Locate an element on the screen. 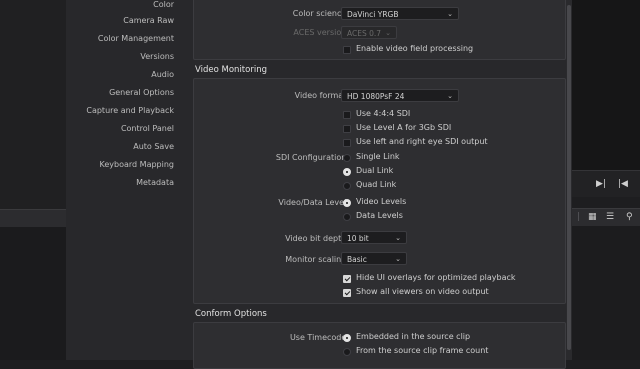  left-lower-panel is located at coordinates (33, 293).